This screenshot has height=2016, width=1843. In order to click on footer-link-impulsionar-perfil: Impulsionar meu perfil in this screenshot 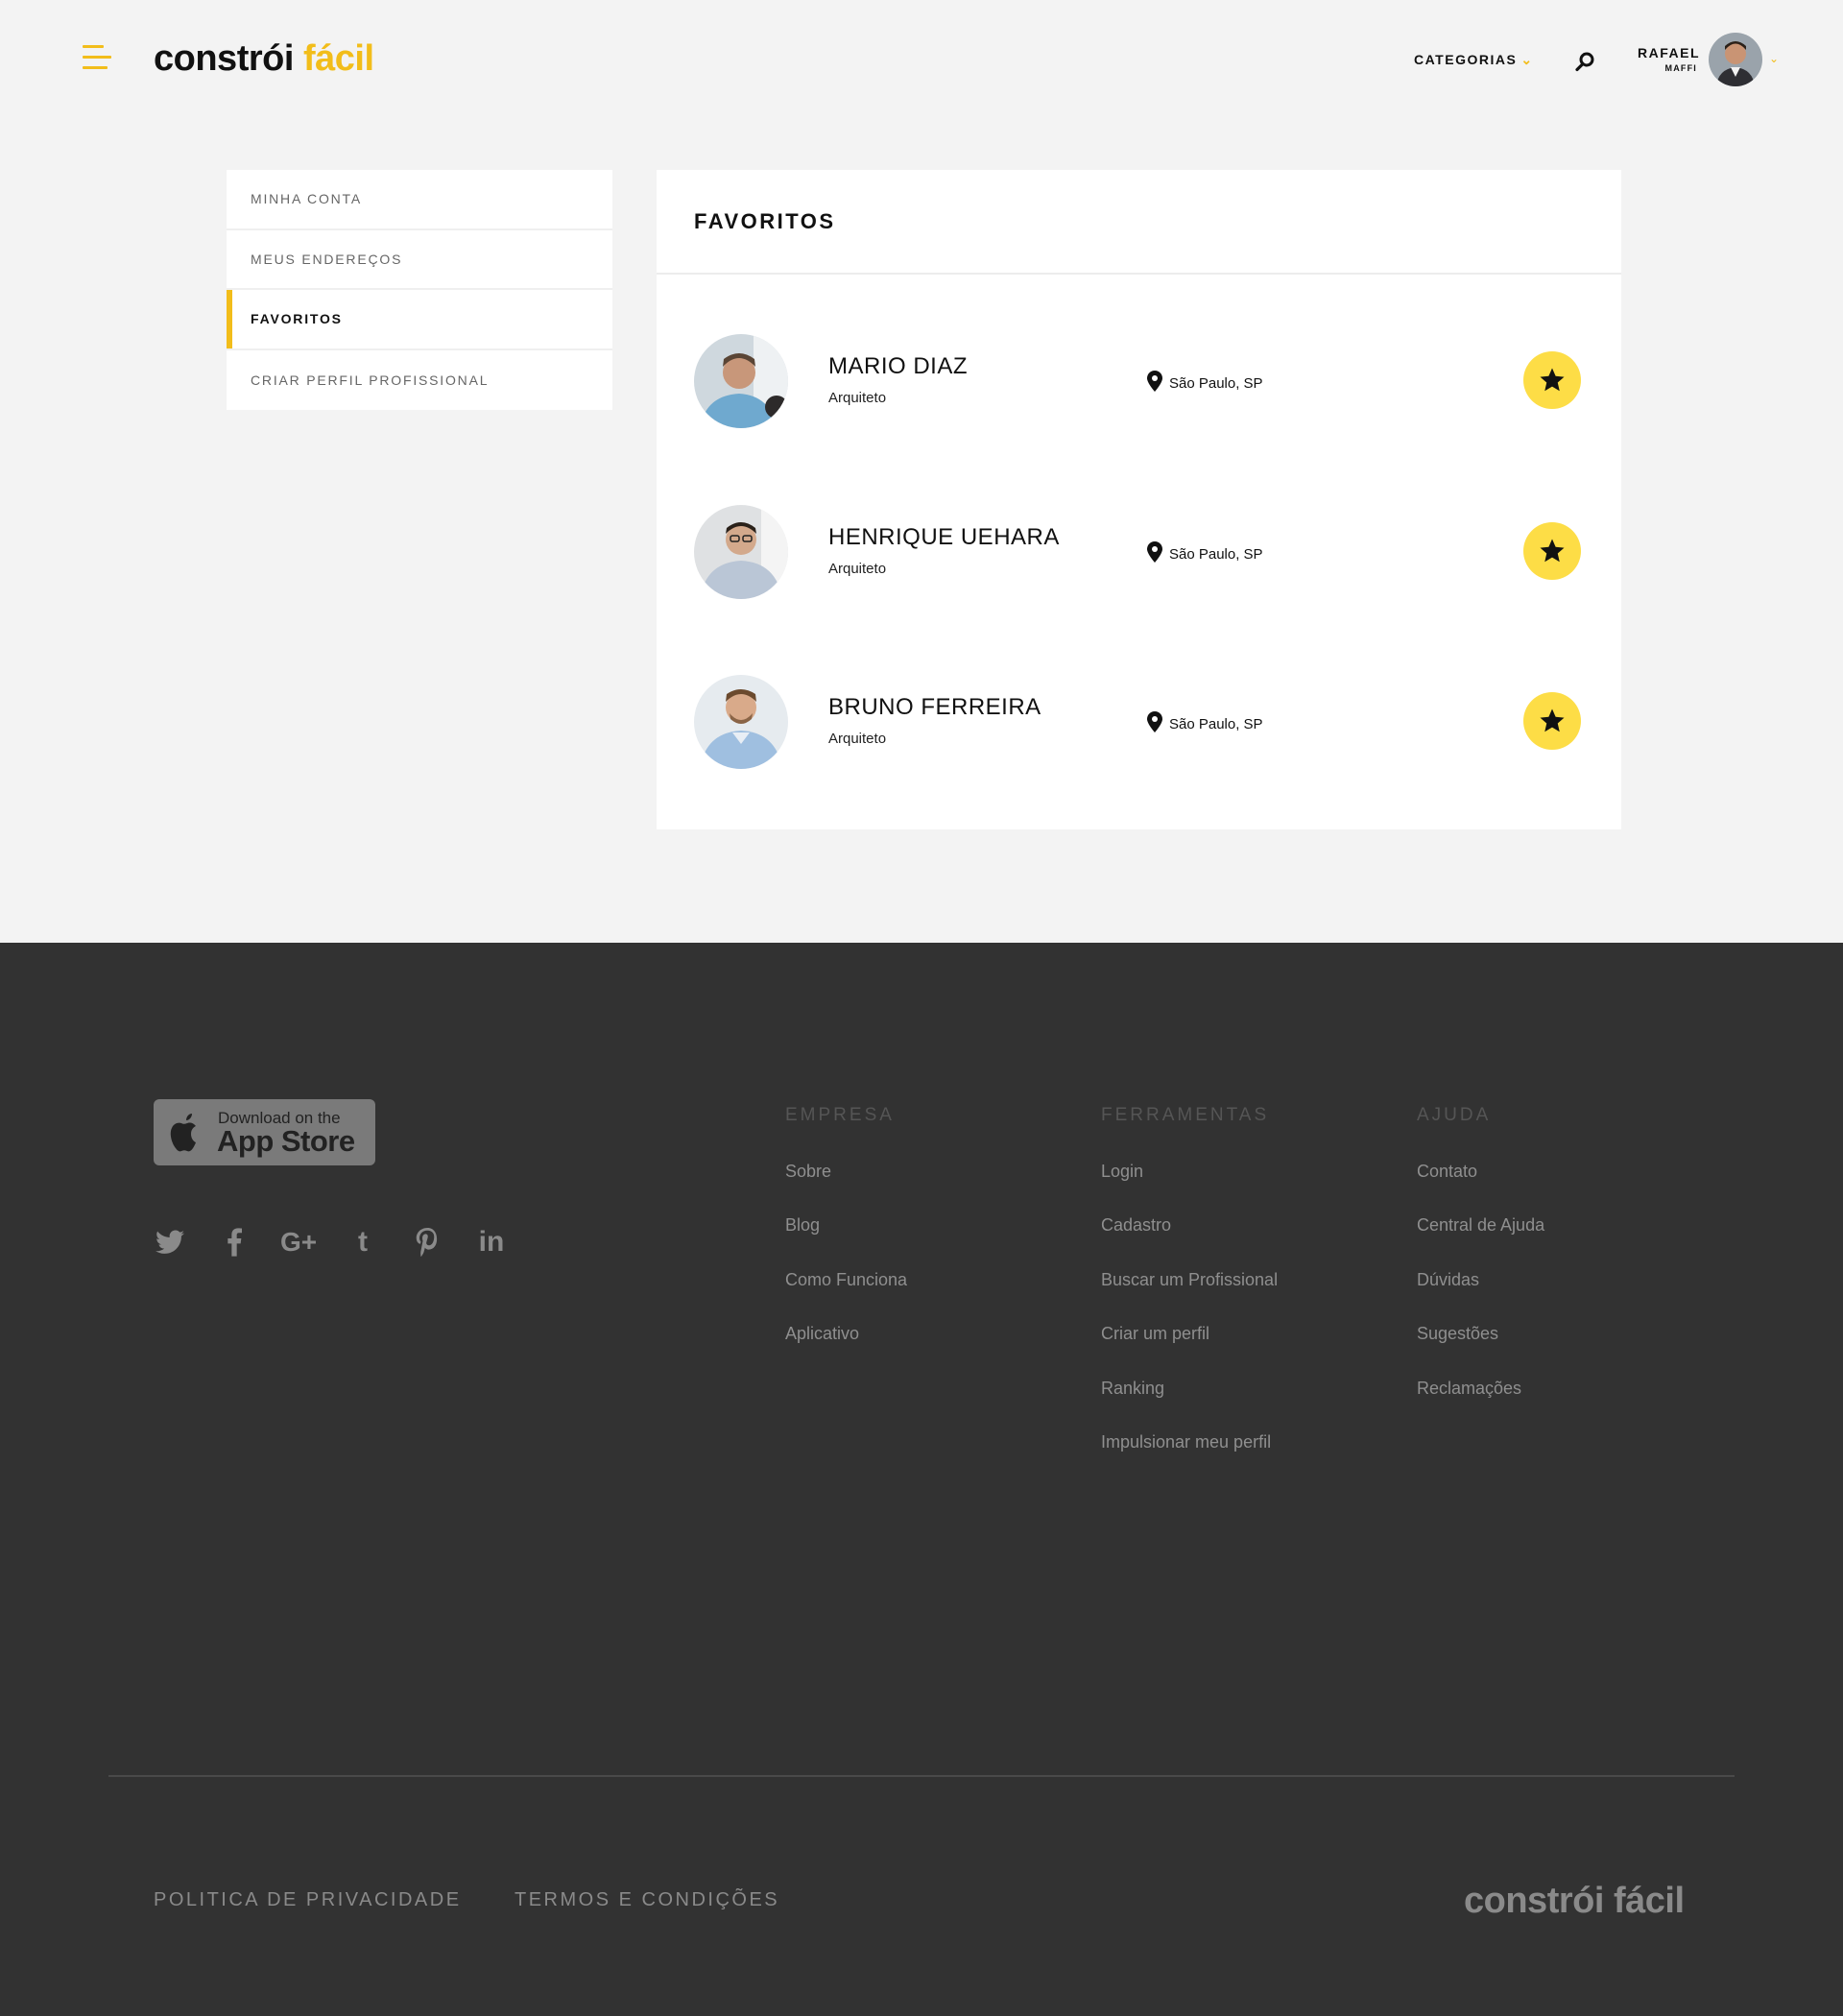, I will do `click(1189, 1449)`.